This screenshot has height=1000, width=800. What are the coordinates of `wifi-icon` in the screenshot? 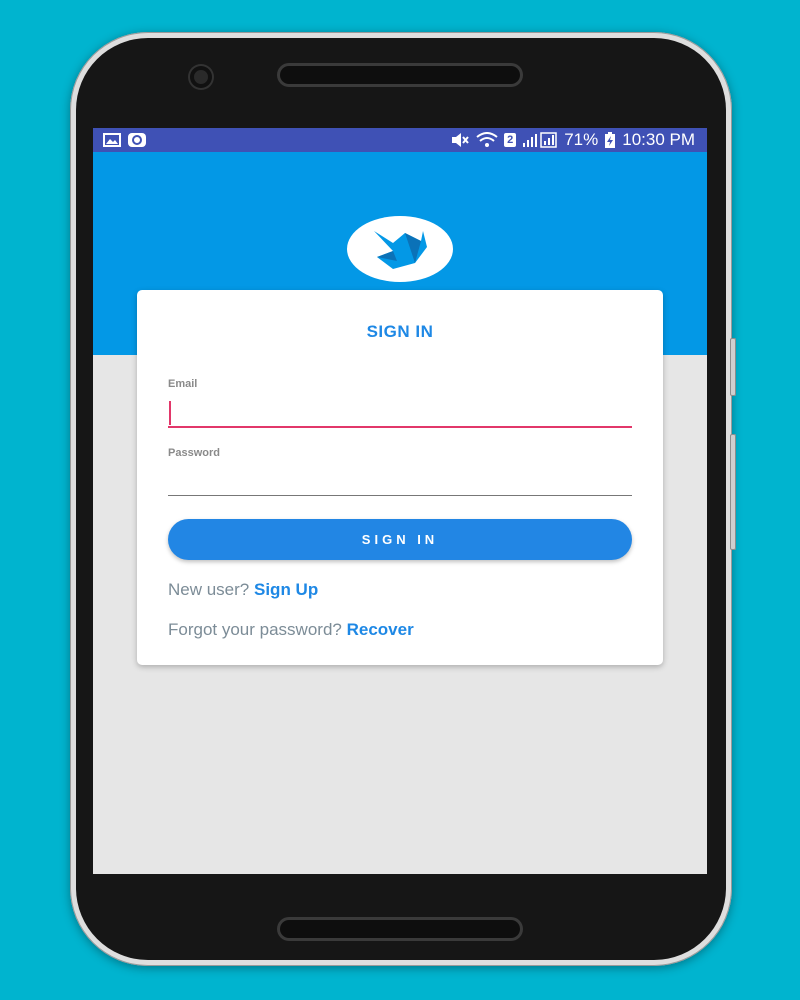 It's located at (487, 140).